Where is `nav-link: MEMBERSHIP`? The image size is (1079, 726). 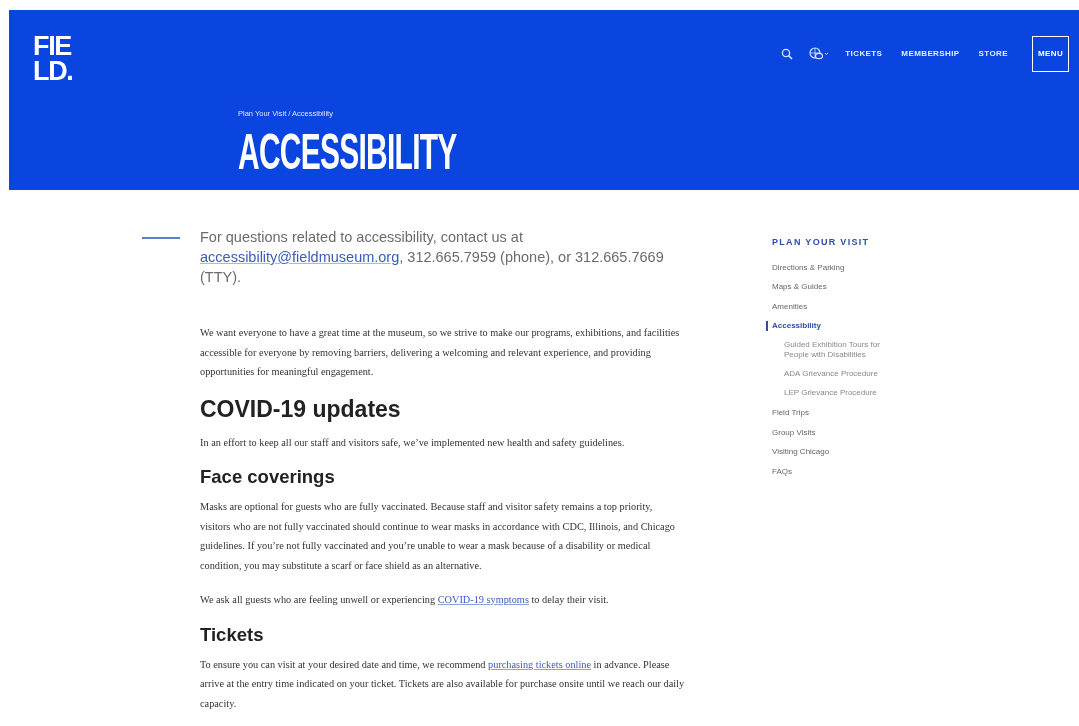
nav-link: MEMBERSHIP is located at coordinates (930, 54).